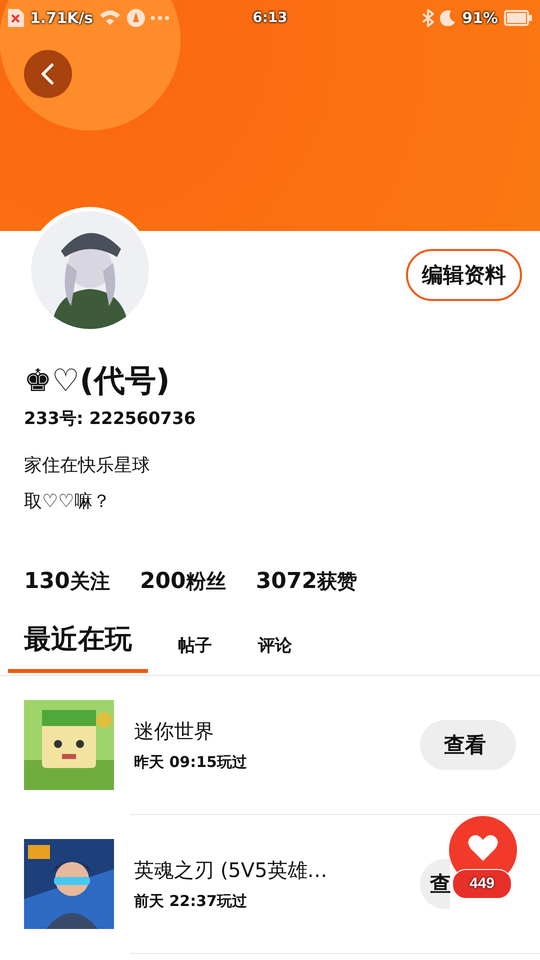 This screenshot has width=540, height=960. What do you see at coordinates (62, 18) in the screenshot?
I see `network-speed: 1.71K/s` at bounding box center [62, 18].